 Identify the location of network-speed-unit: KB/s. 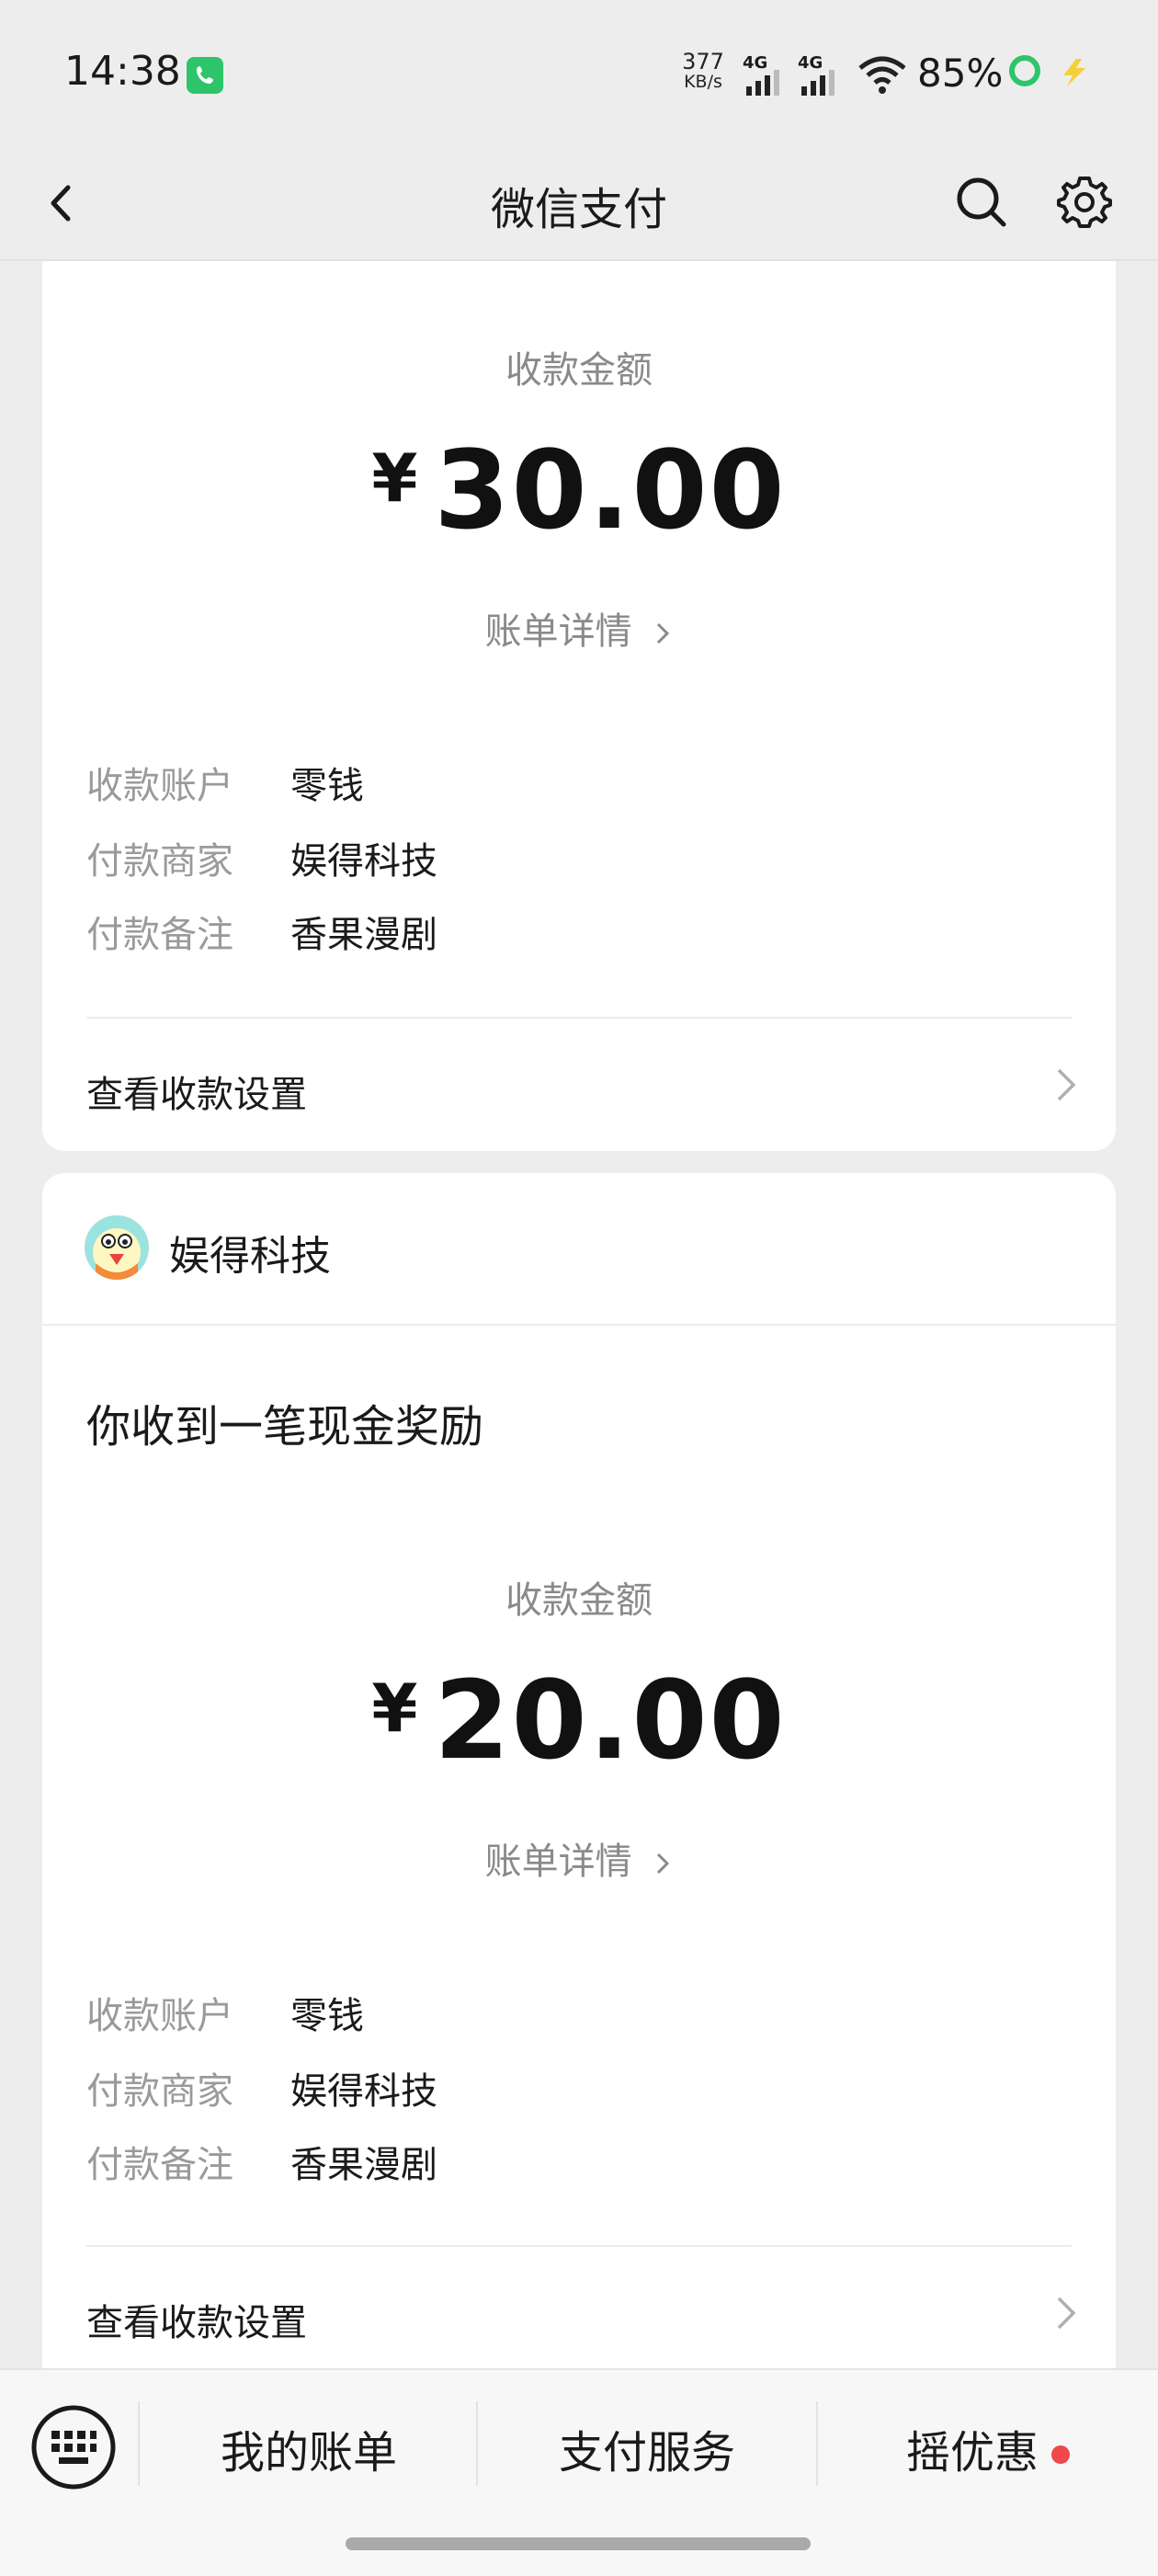
(703, 82).